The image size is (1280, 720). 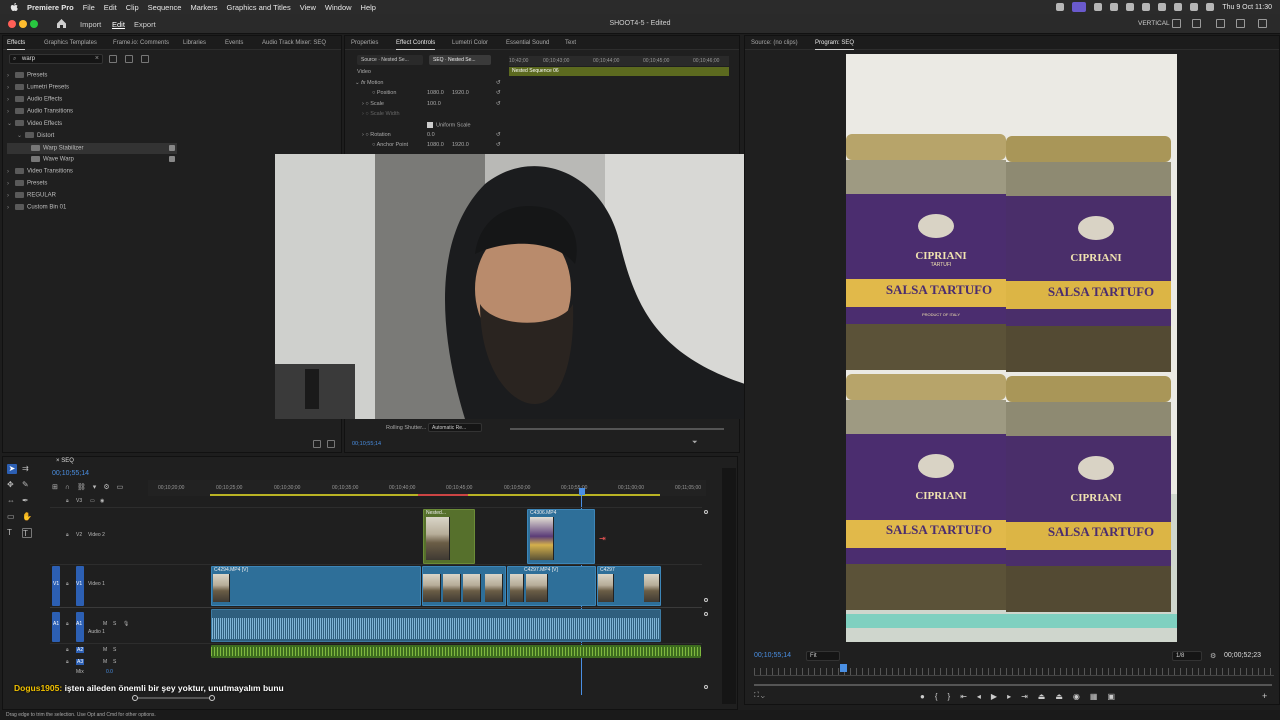 What do you see at coordinates (165, 7) in the screenshot?
I see `menu-sequence: Sequence` at bounding box center [165, 7].